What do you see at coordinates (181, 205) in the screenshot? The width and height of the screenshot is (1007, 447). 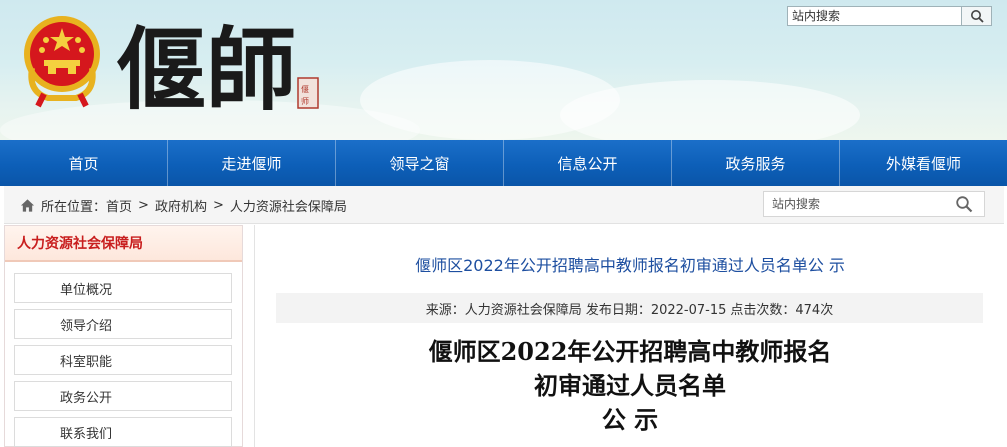 I see `breadcrumb-gov-agencies-link: 政府机构` at bounding box center [181, 205].